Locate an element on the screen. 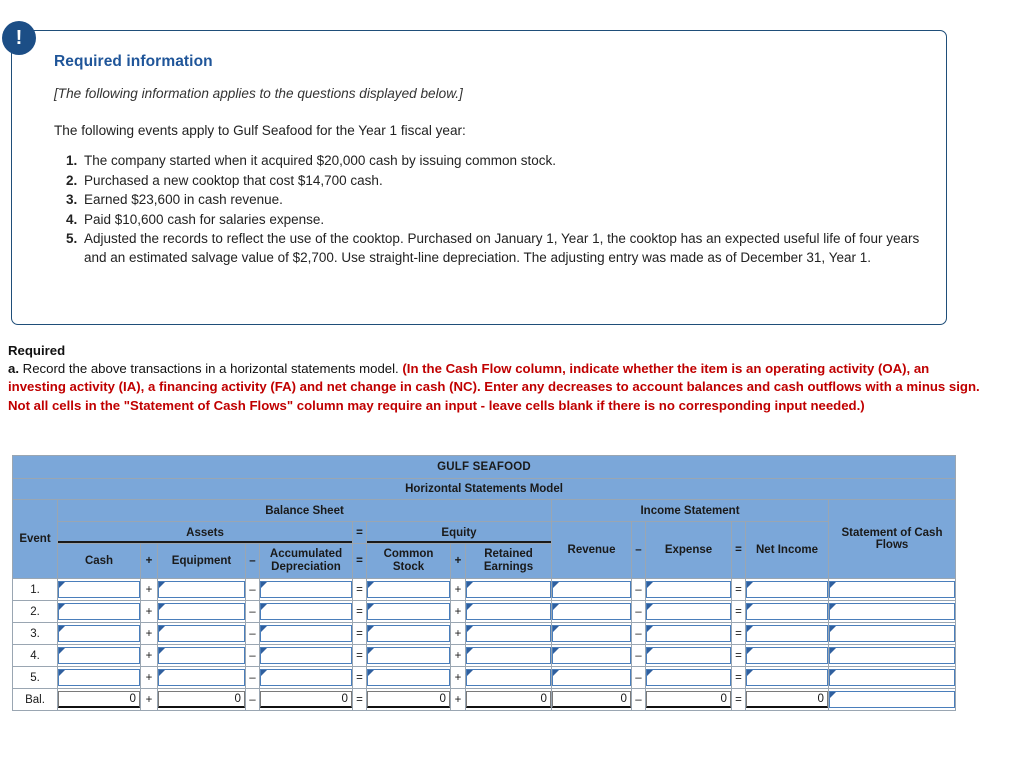 This screenshot has height=762, width=1009. operator-minus: – is located at coordinates (638, 550).